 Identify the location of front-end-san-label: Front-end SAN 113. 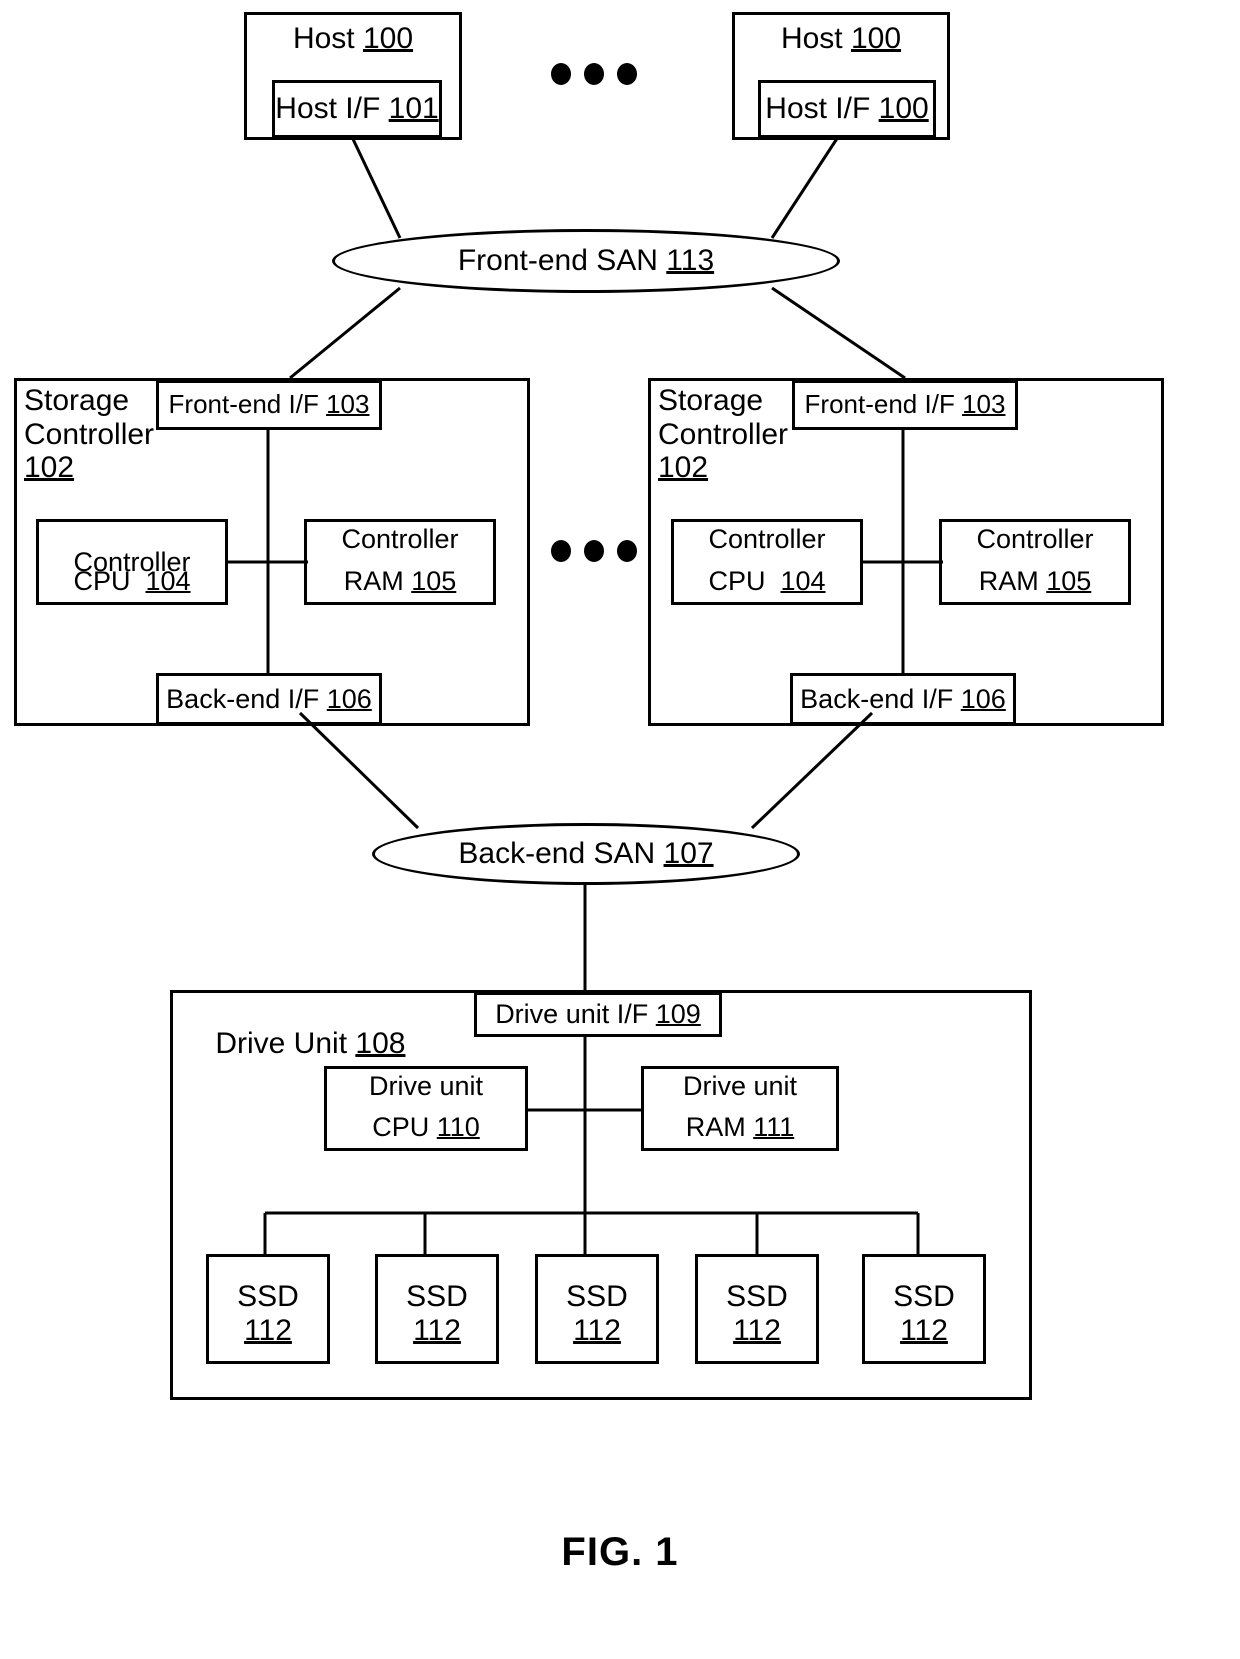
(586, 260).